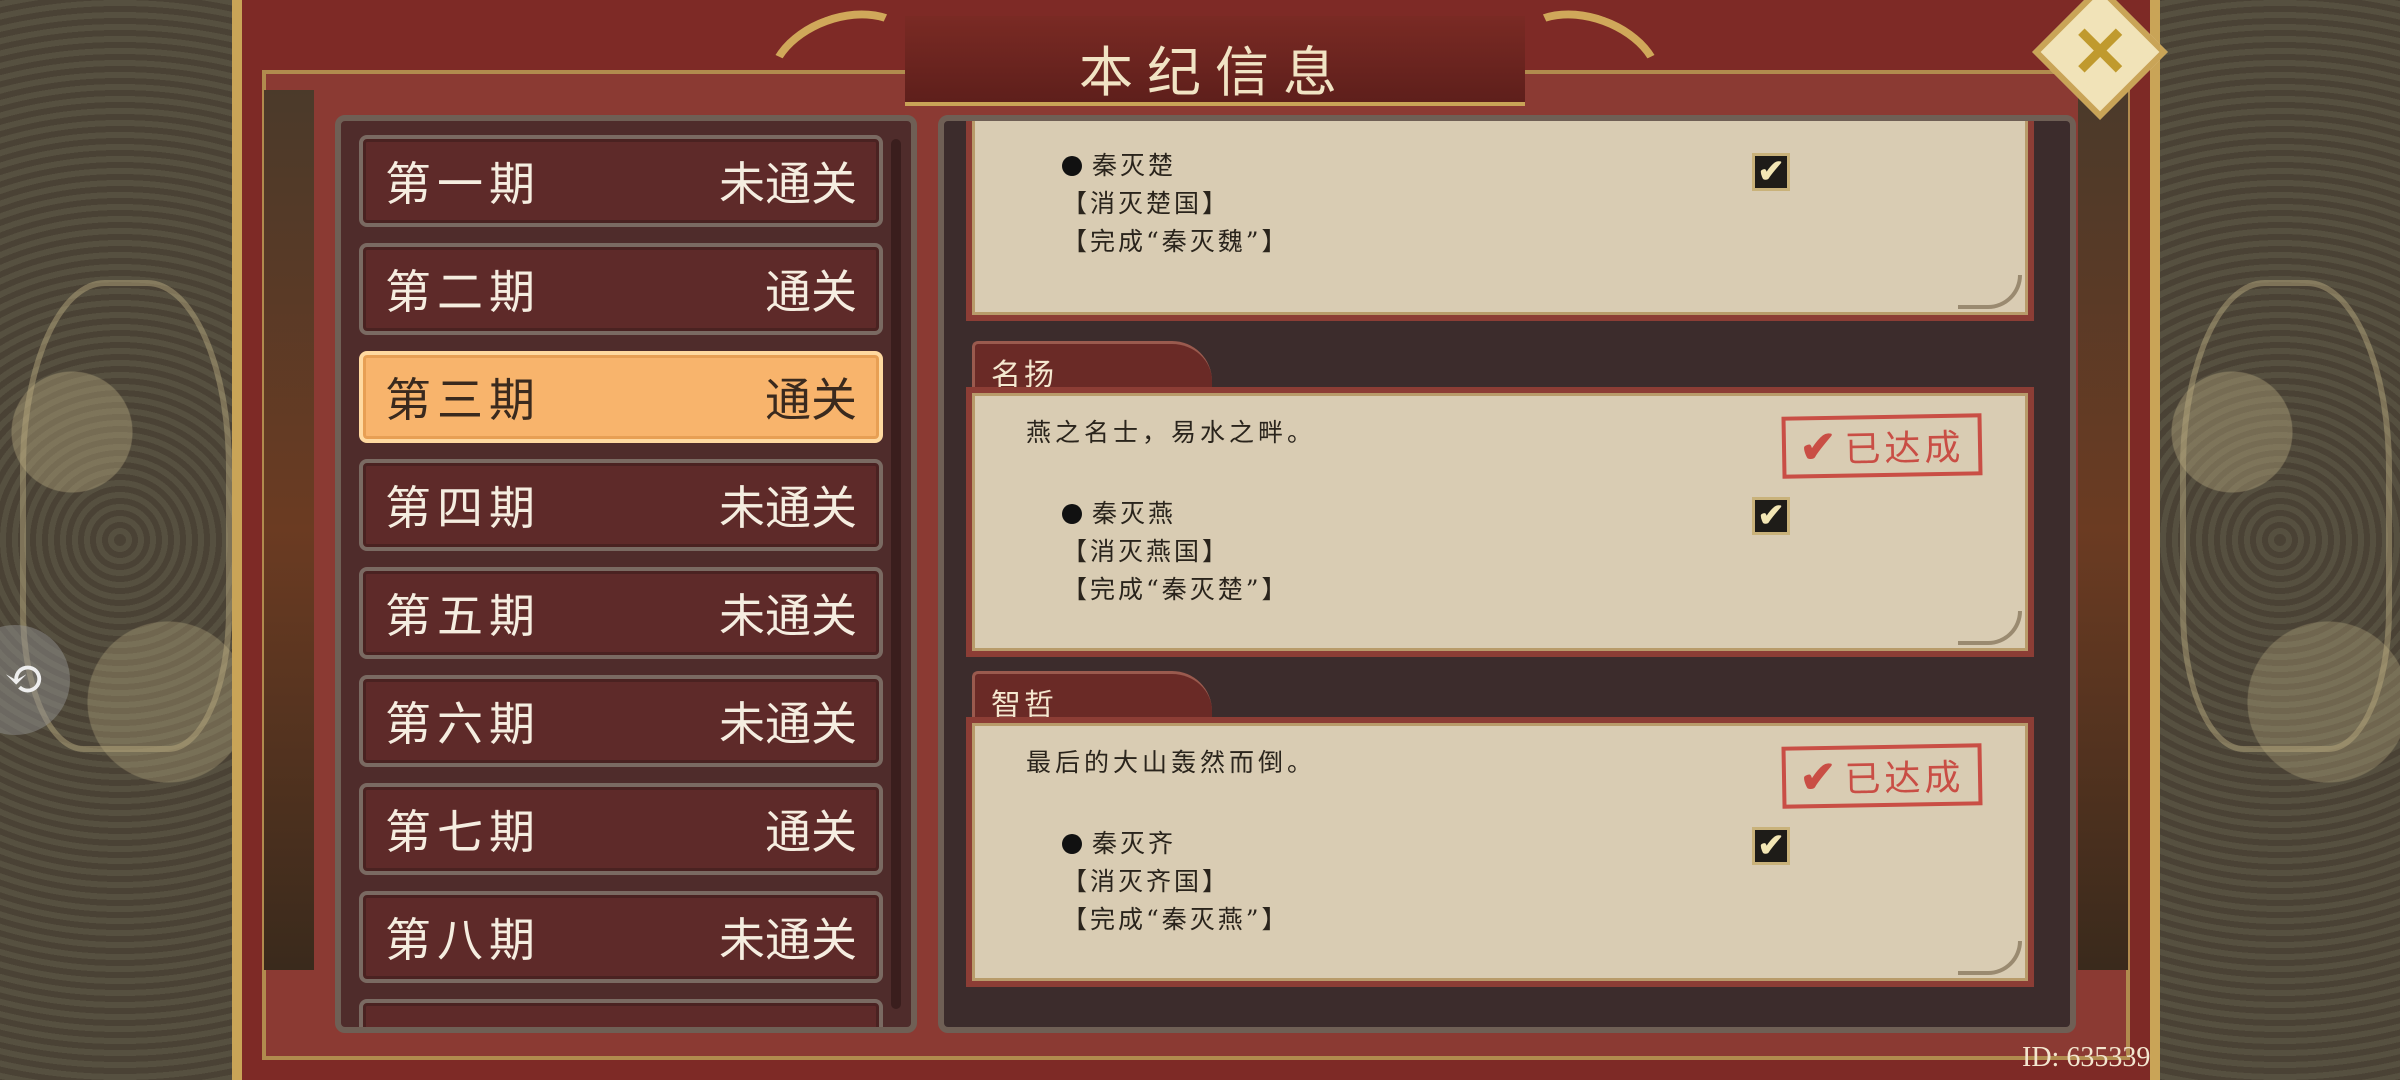 The image size is (2400, 1080). Describe the element at coordinates (463, 616) in the screenshot. I see `period-name: 第五期` at that location.